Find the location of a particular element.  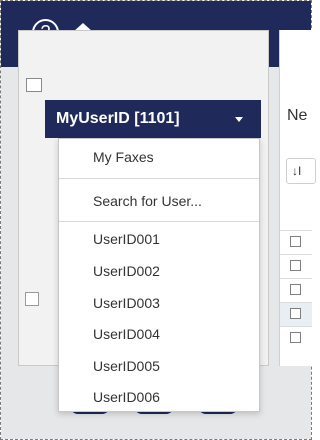

caret-down-icon is located at coordinates (239, 119).